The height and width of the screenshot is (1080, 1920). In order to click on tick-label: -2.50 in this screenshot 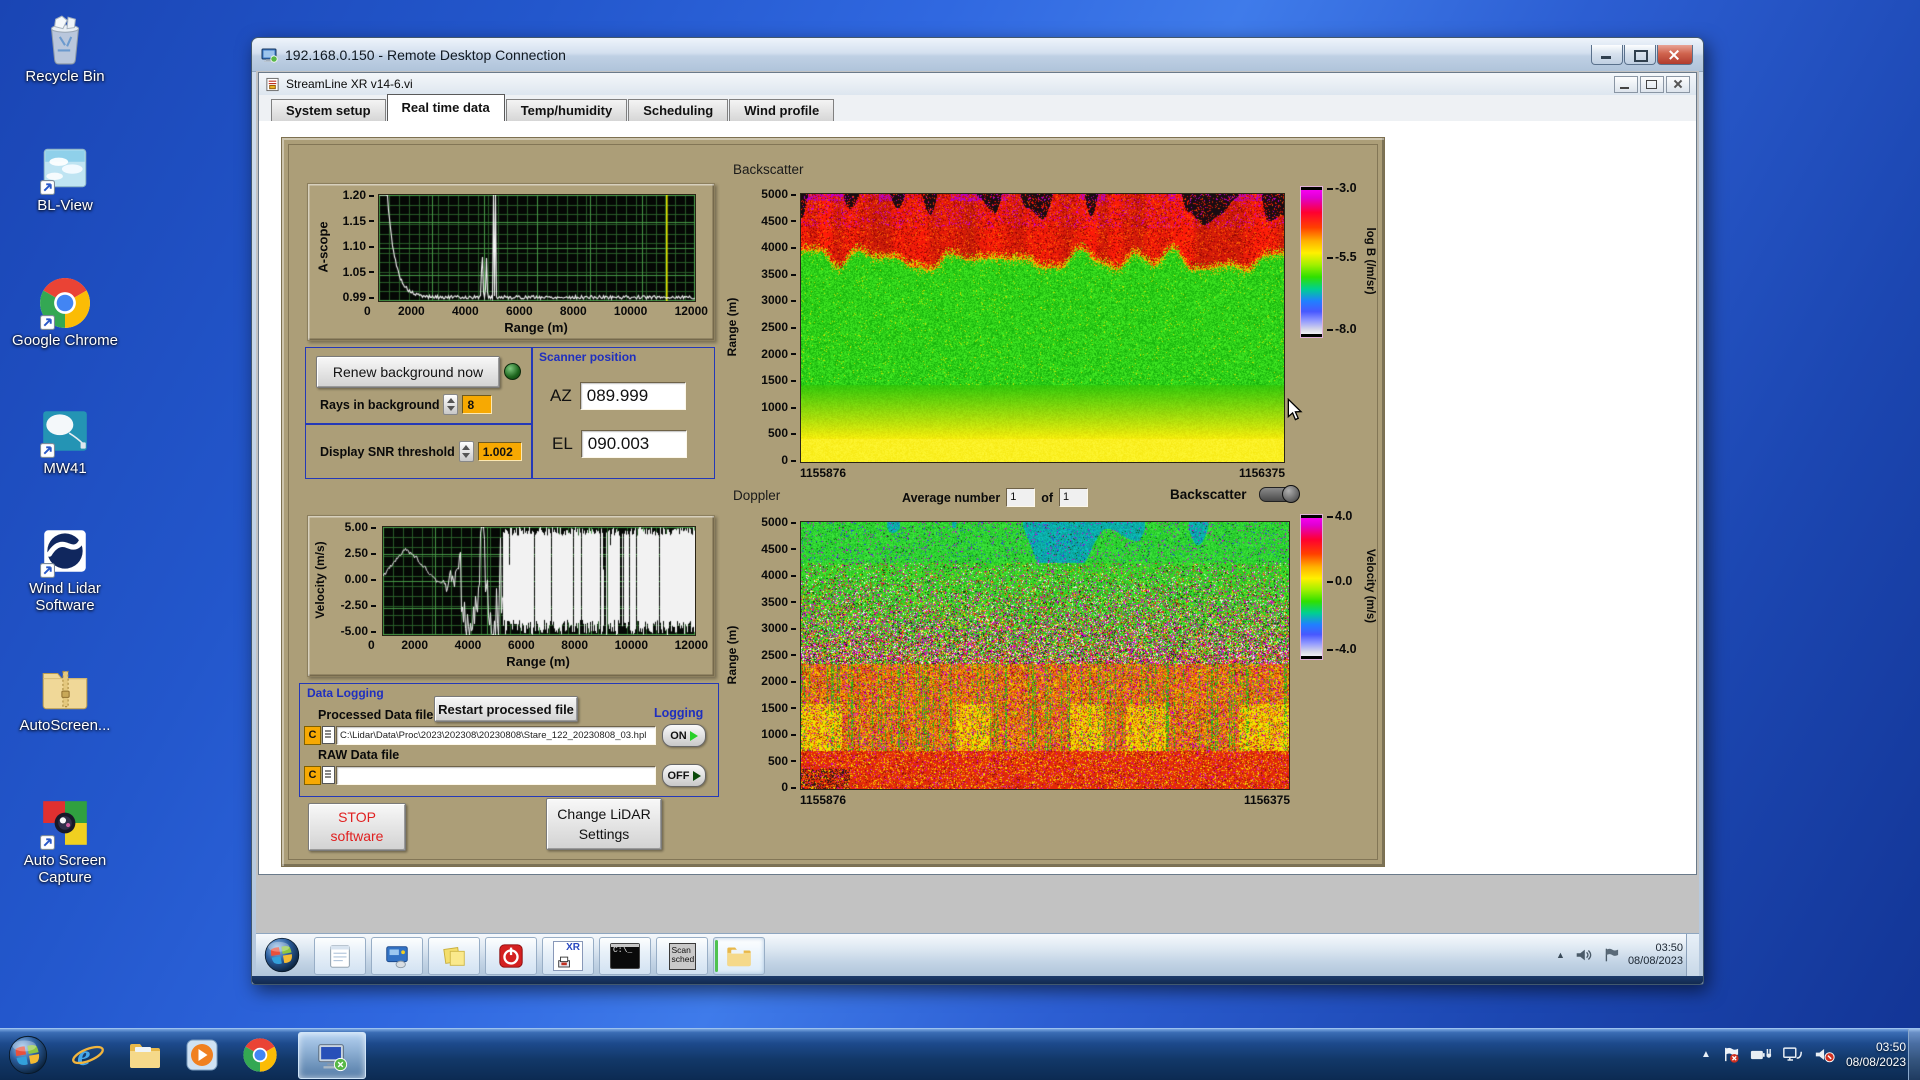, I will do `click(358, 605)`.